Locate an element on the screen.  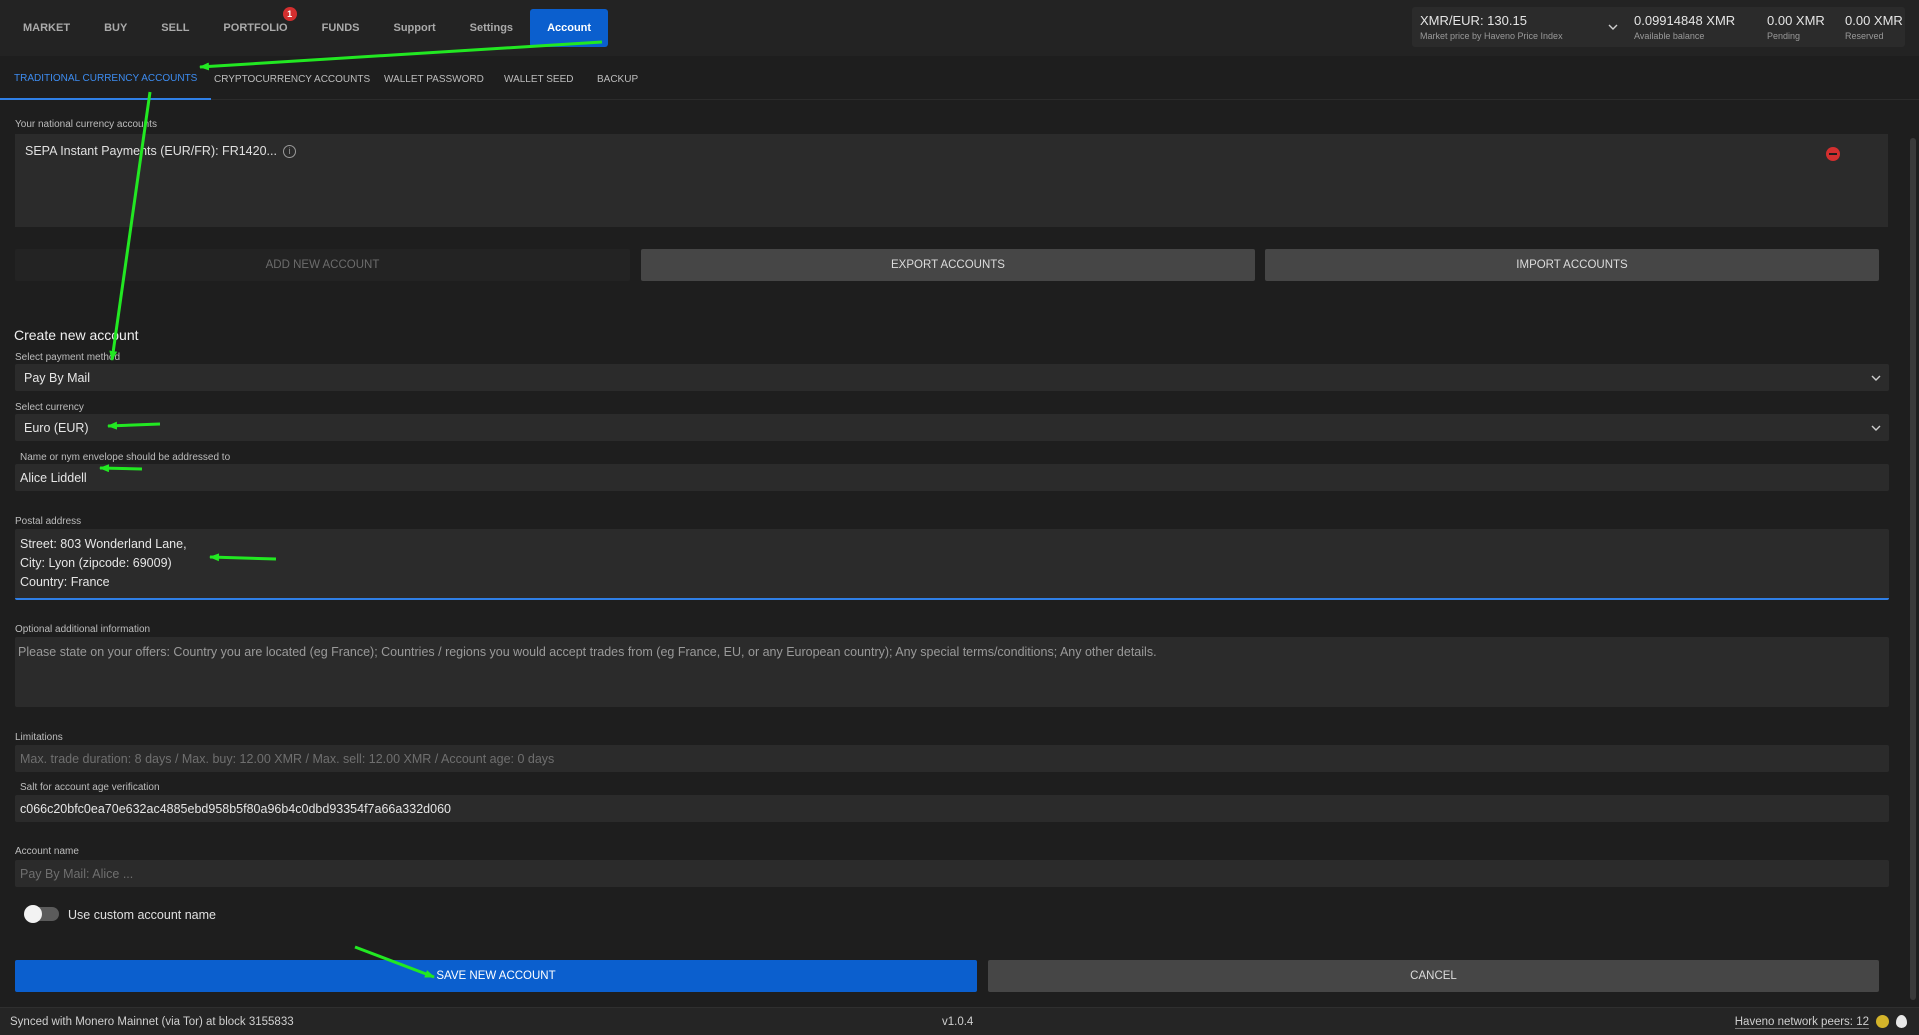
portfolio-badge: 1 is located at coordinates (289, 14).